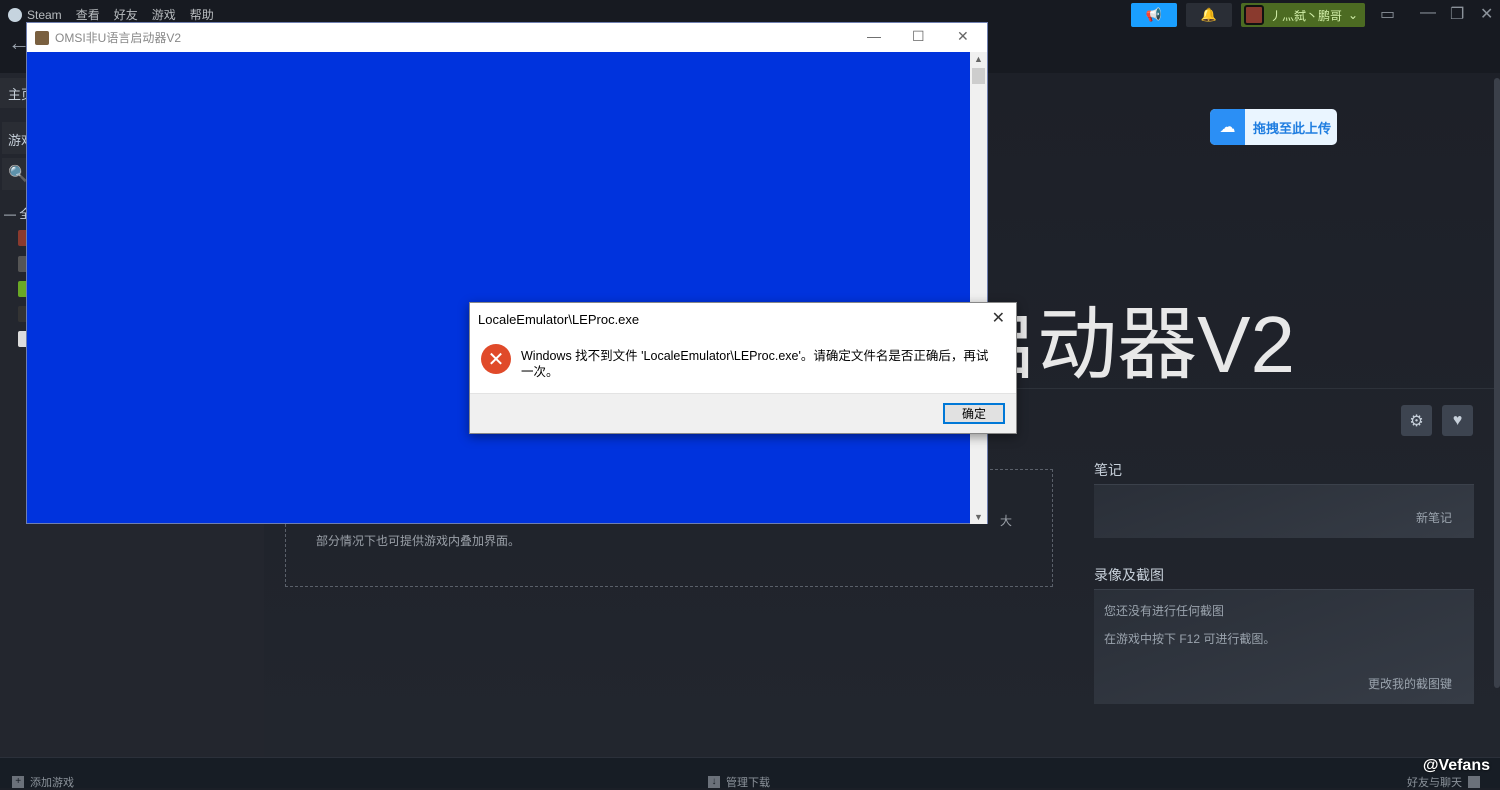  What do you see at coordinates (126, 14) in the screenshot?
I see `menu-friends: 好友` at bounding box center [126, 14].